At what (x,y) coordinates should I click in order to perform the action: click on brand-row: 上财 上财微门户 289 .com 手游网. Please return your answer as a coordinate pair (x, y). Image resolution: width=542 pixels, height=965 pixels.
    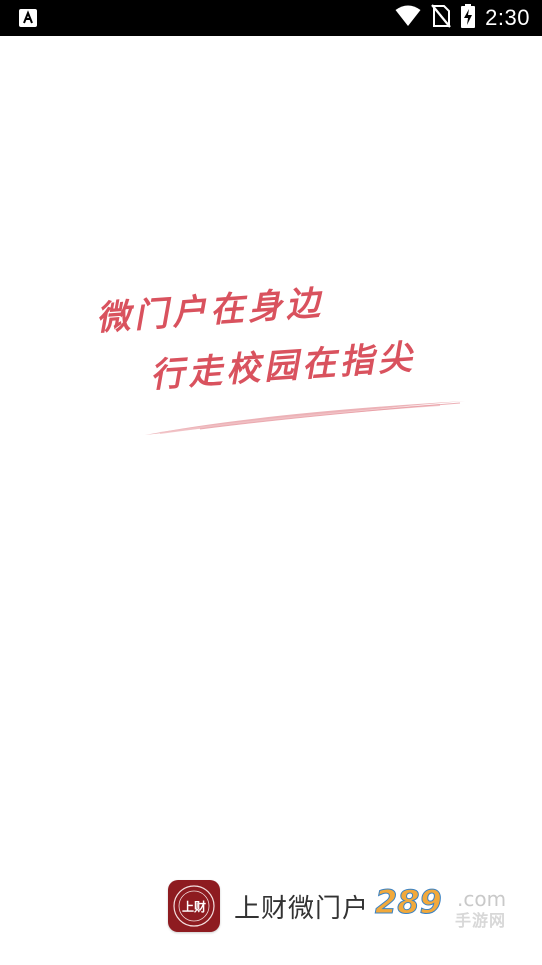
    Looking at the image, I should click on (344, 906).